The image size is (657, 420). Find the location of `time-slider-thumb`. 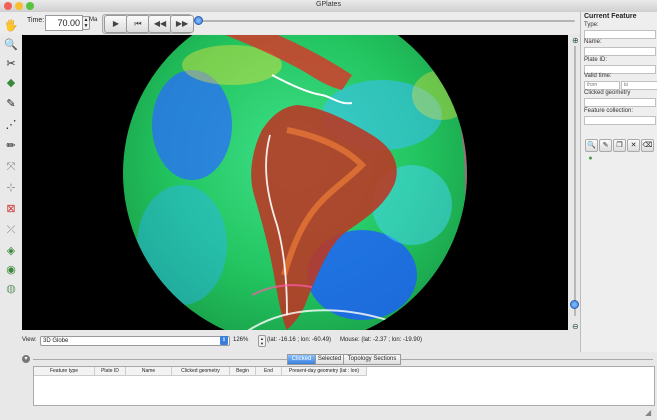

time-slider-thumb is located at coordinates (198, 20).